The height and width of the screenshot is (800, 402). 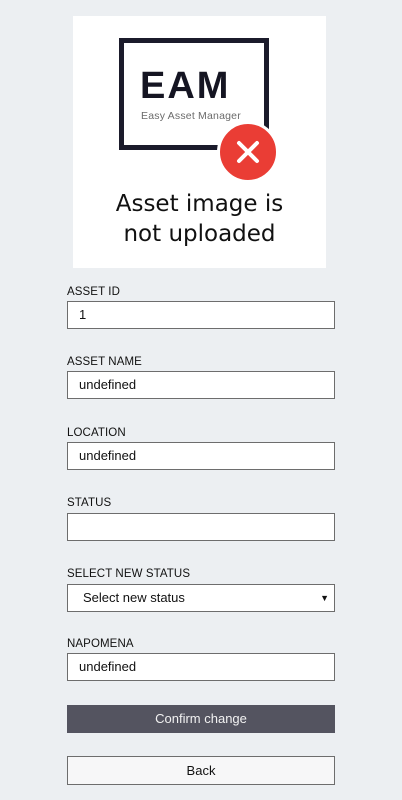 I want to click on status-label: STATUS, so click(x=89, y=503).